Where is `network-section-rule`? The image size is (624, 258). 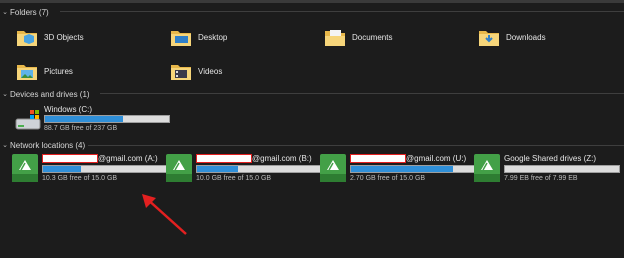 network-section-rule is located at coordinates (356, 145).